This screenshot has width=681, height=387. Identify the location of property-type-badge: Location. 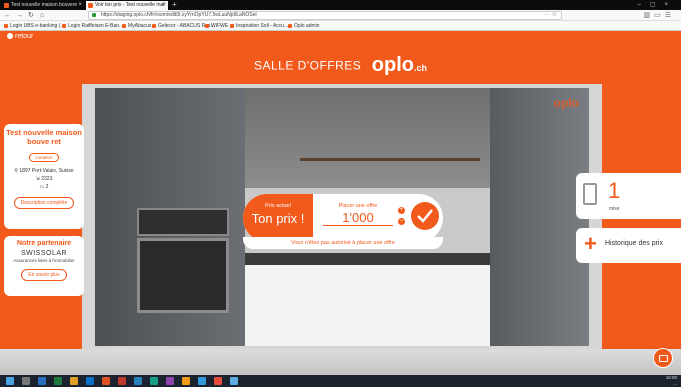
(44, 157).